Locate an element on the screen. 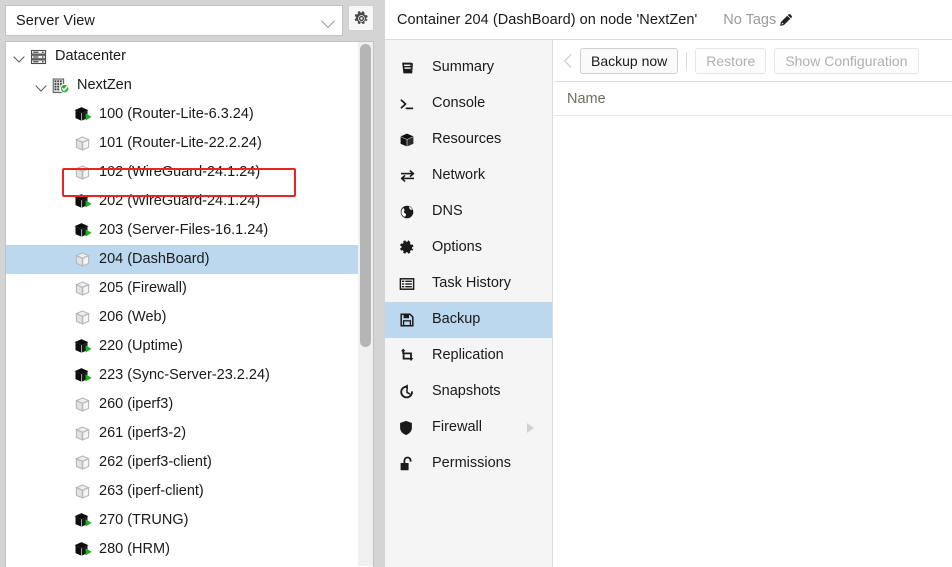  tree-item-223: 223 (Sync-Server-23.2.24) is located at coordinates (182, 375).